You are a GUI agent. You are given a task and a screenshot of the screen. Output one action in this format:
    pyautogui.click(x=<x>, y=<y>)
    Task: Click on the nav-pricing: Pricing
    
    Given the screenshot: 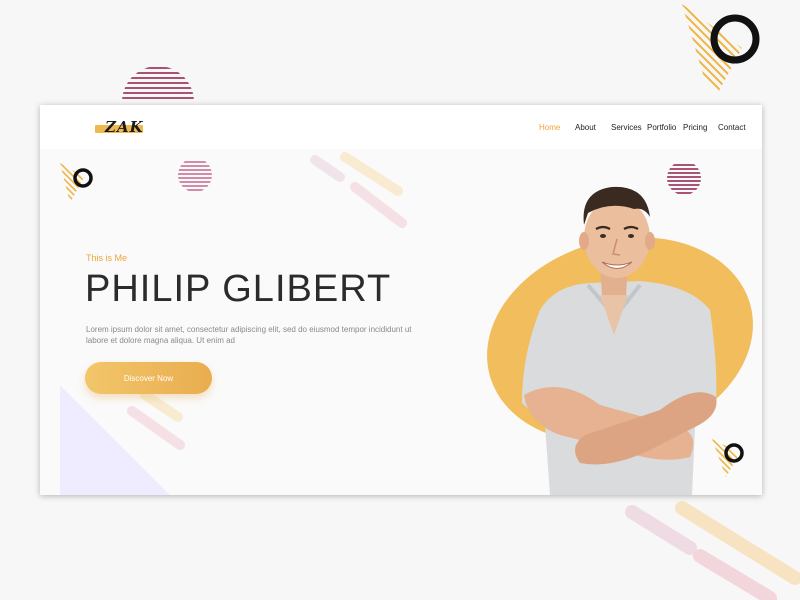 What is the action you would take?
    pyautogui.click(x=695, y=127)
    